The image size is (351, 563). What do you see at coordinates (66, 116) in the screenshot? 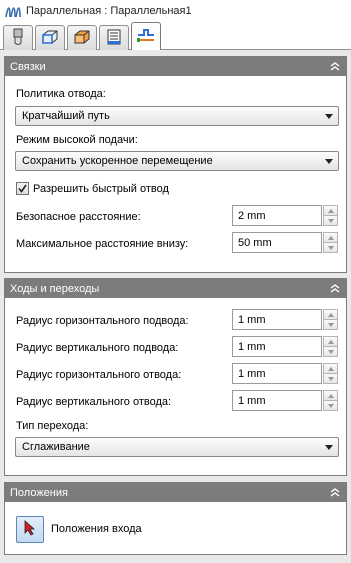
I see `retract-policy-value: Кратчайший путь` at bounding box center [66, 116].